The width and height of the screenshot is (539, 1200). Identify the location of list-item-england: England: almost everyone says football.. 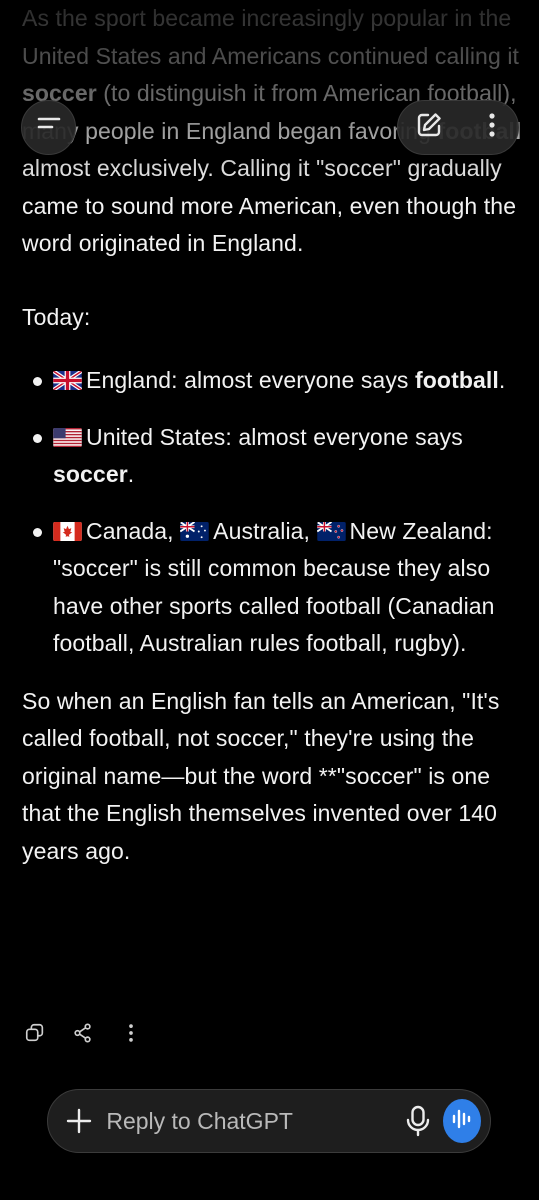
(272, 381).